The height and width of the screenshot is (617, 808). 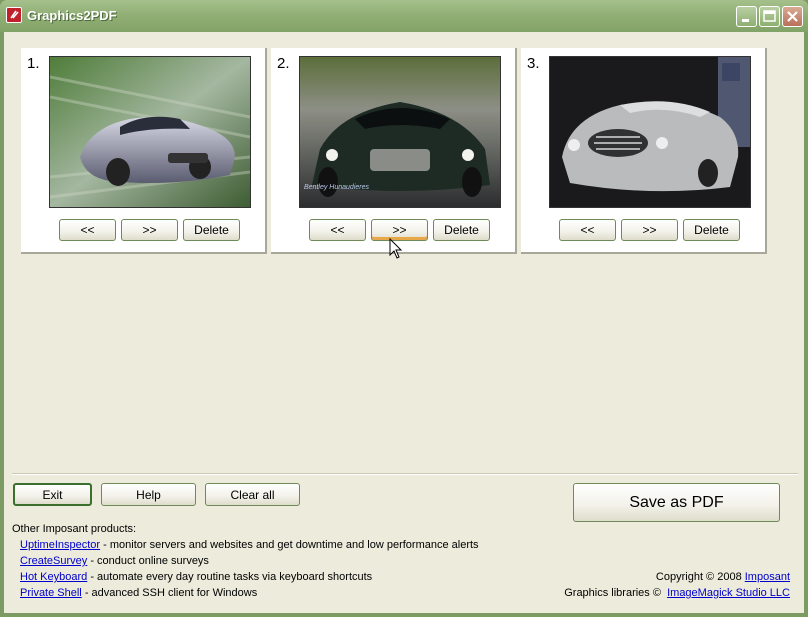 I want to click on next-button-1: >>, so click(x=149, y=230).